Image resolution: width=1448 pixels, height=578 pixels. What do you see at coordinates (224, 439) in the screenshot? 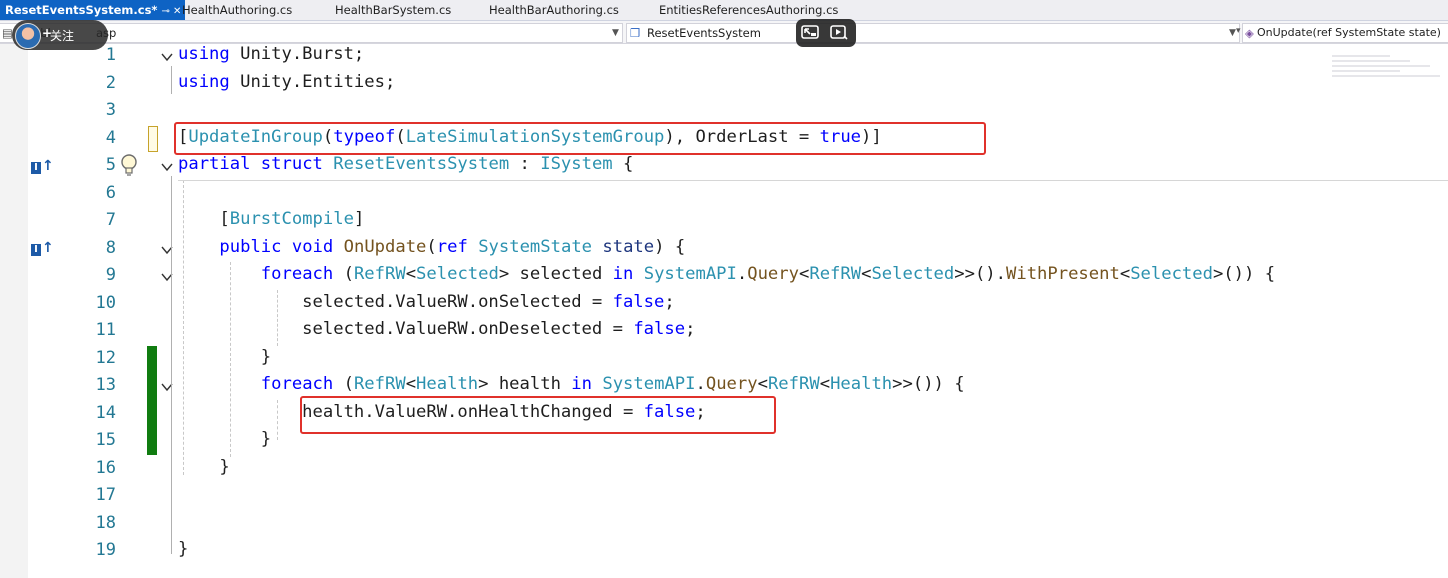
I see `code-line-15: }` at bounding box center [224, 439].